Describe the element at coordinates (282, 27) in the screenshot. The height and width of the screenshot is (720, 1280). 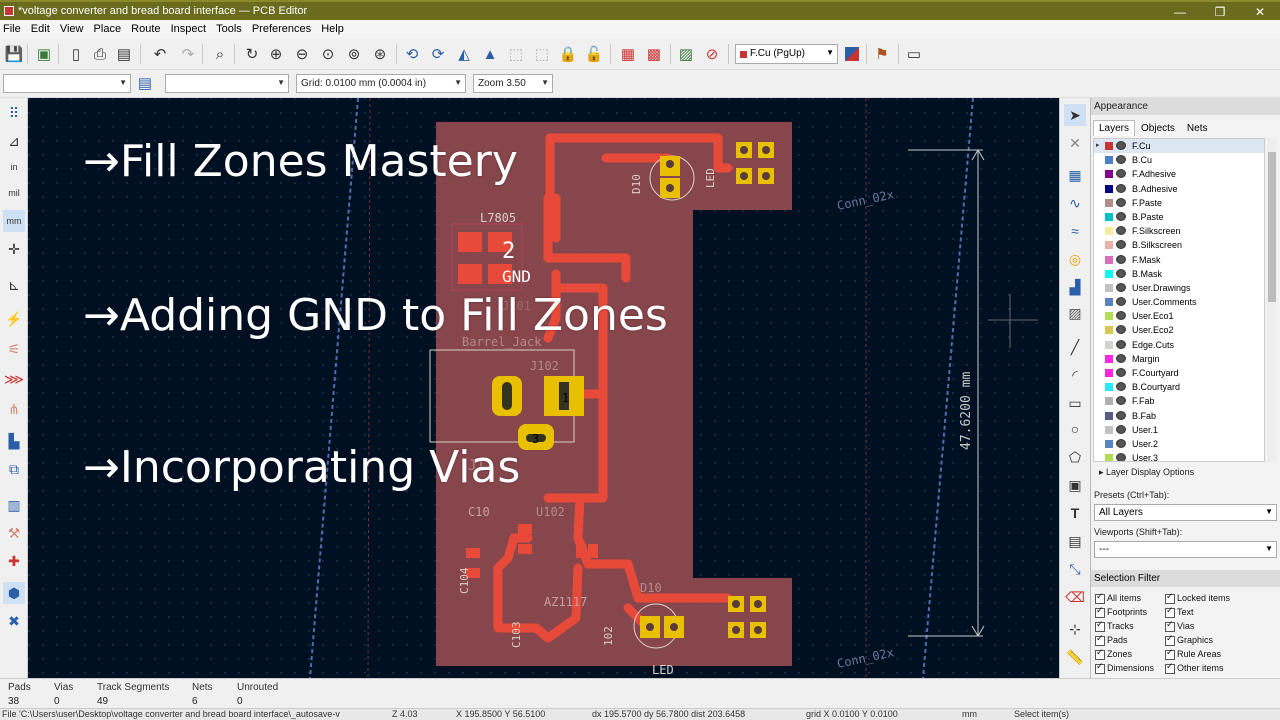
I see `menu-preferences: Preferences` at that location.